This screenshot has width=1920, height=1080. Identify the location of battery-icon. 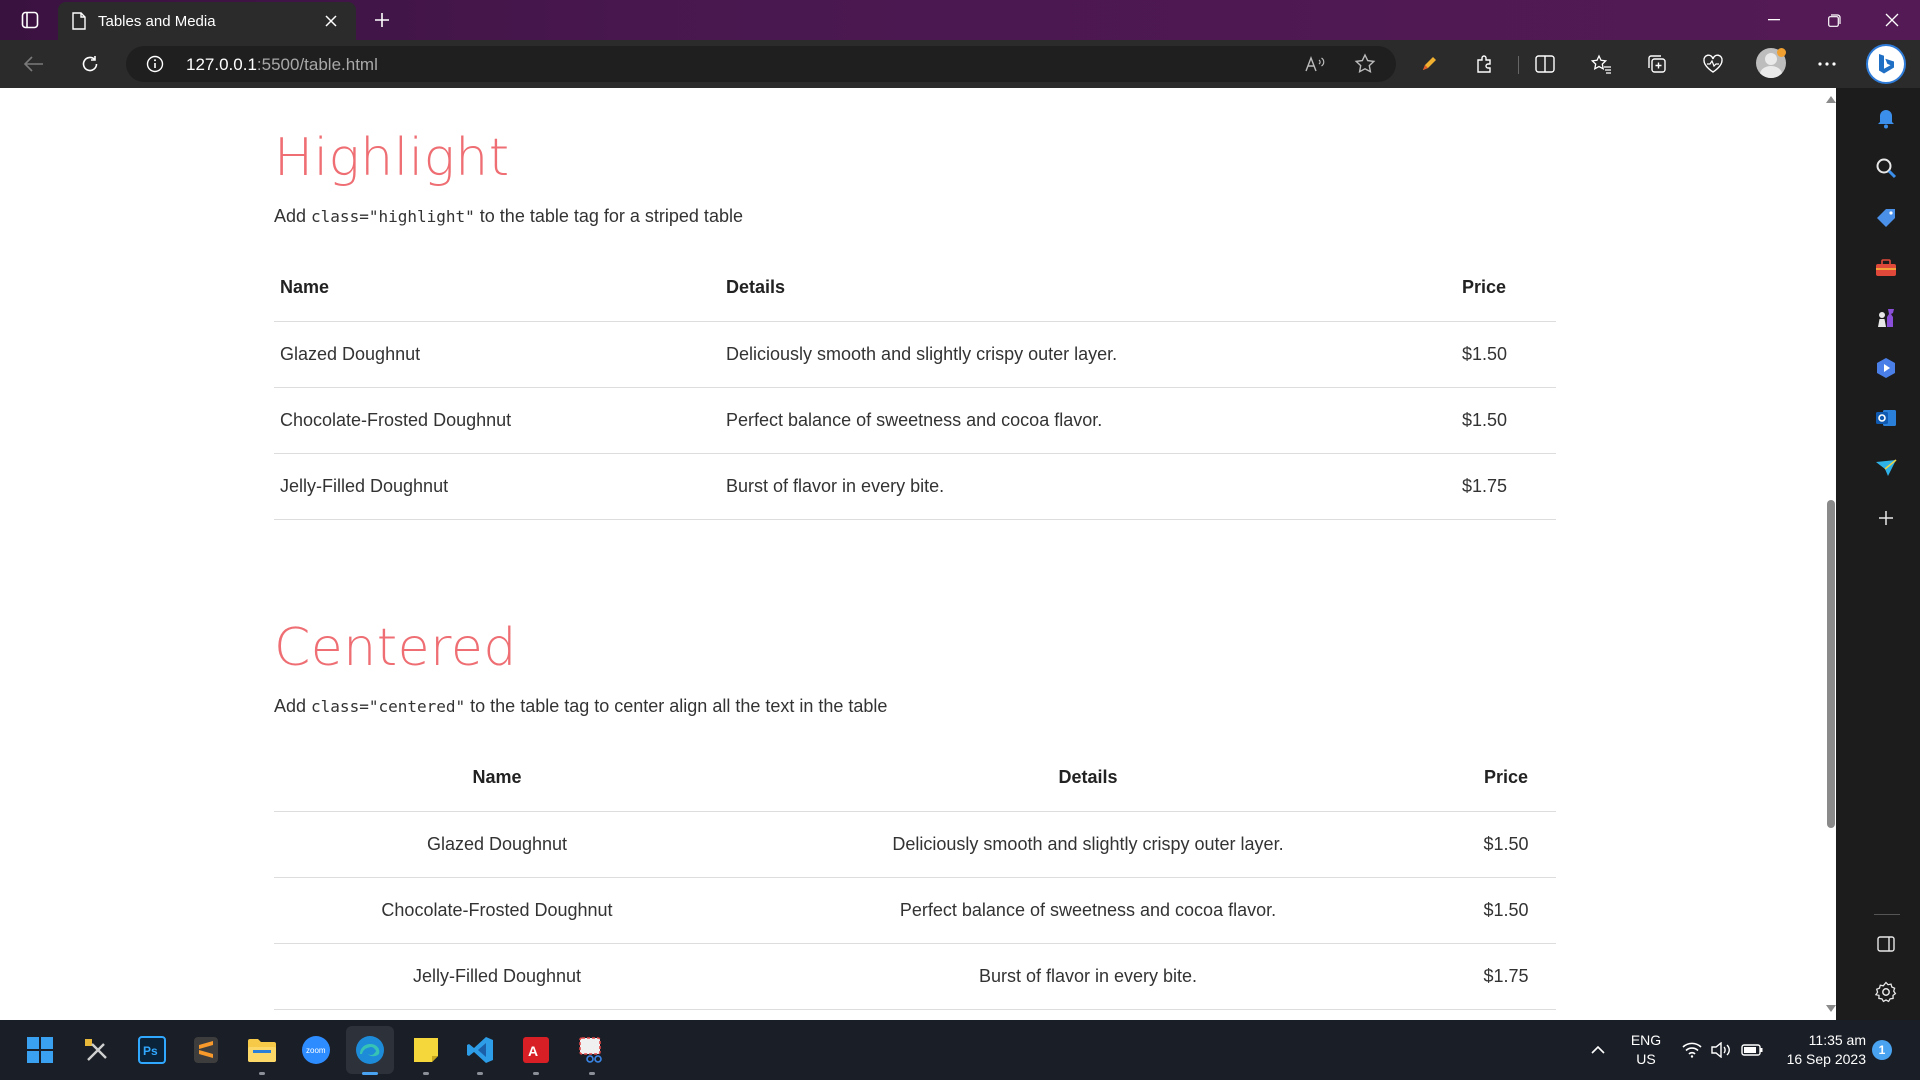
(1752, 1050).